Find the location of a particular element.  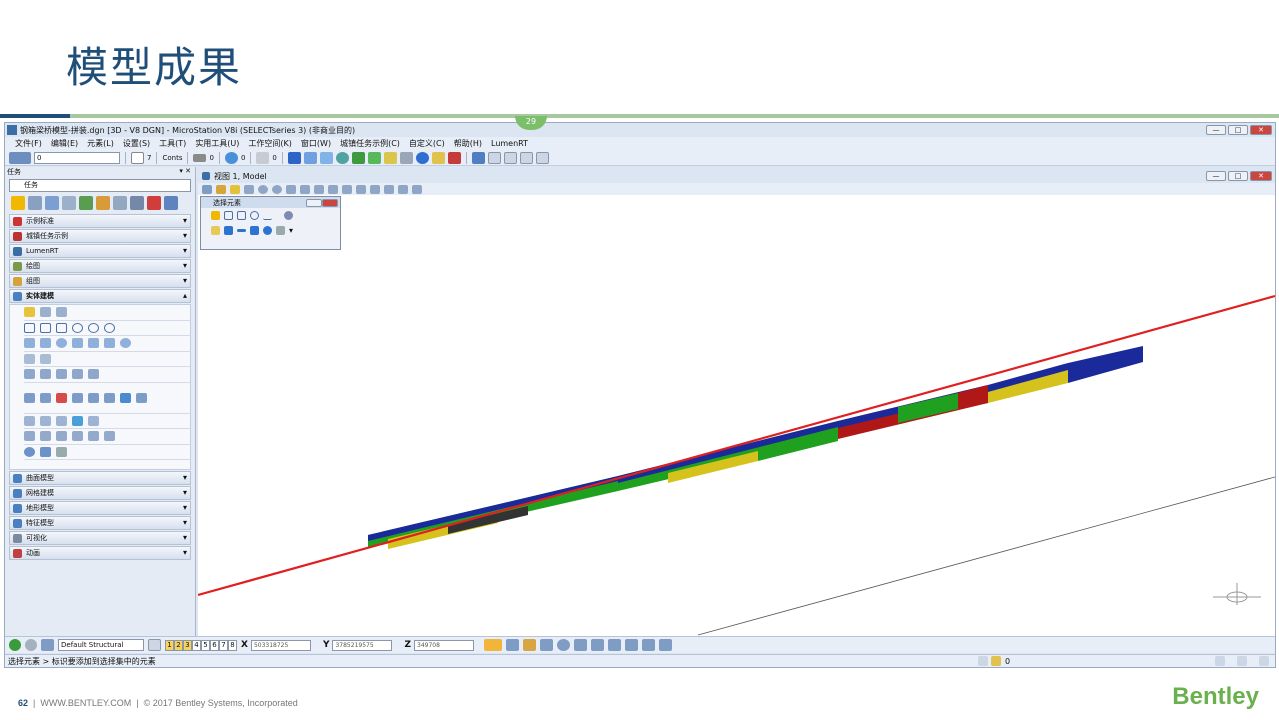

arc-icon is located at coordinates (45, 312).